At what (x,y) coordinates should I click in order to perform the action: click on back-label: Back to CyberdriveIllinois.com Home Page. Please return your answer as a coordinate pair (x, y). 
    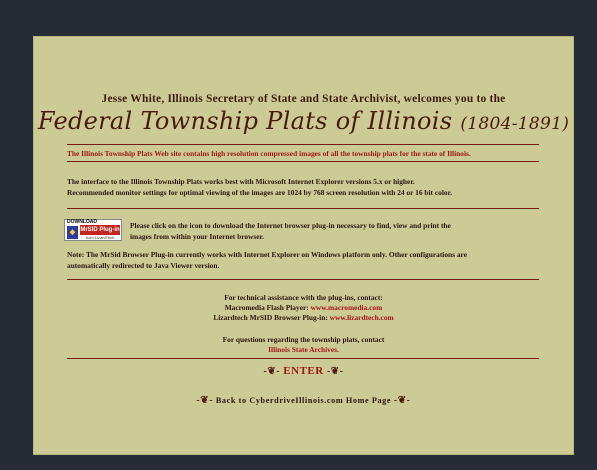
    Looking at the image, I should click on (303, 400).